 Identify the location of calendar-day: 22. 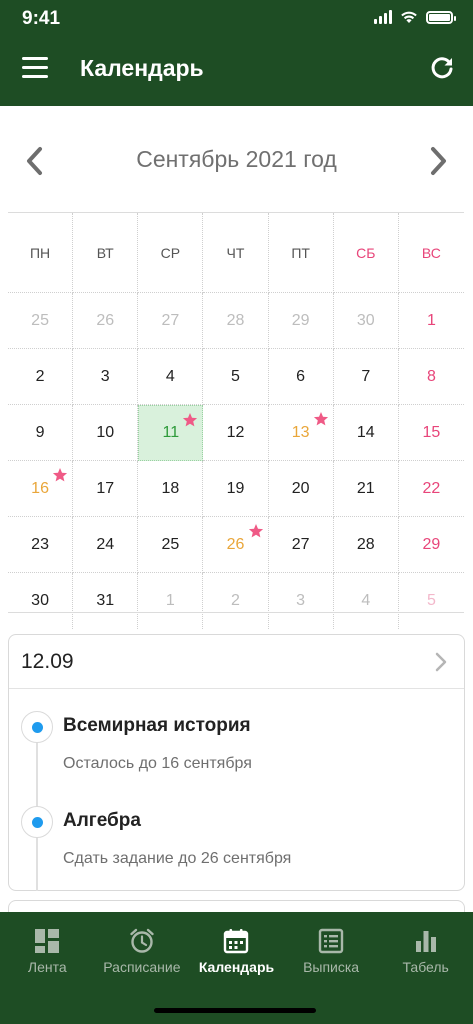
(431, 489).